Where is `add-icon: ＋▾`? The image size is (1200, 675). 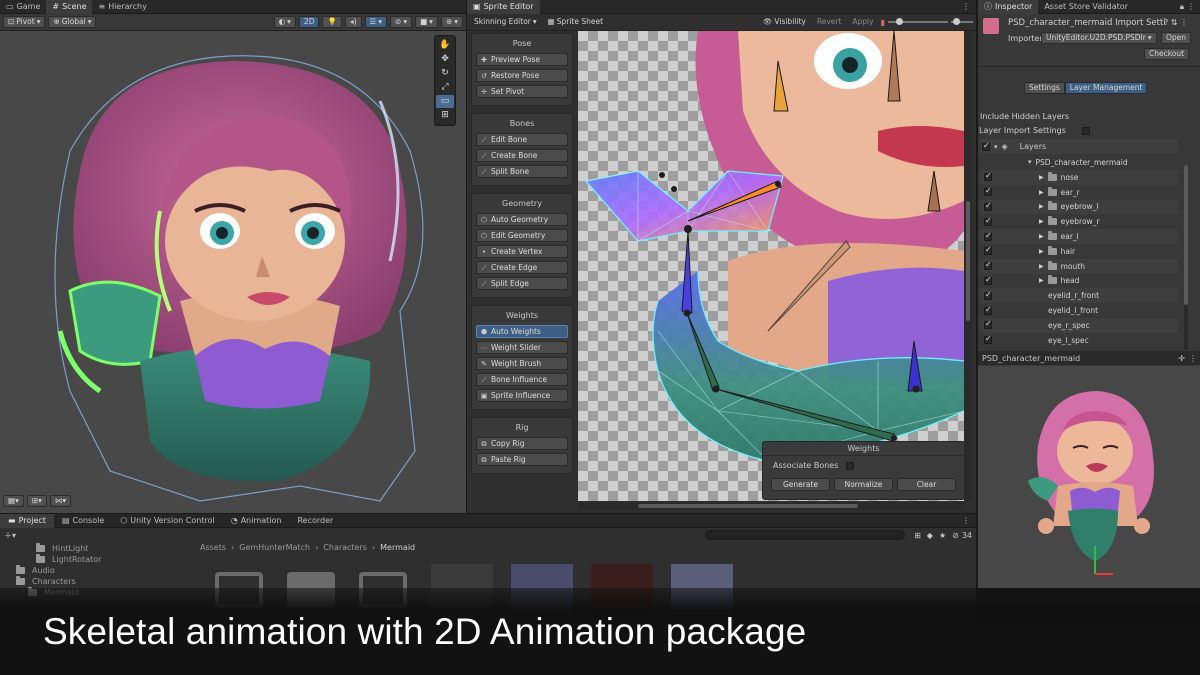
add-icon: ＋▾ is located at coordinates (10, 535).